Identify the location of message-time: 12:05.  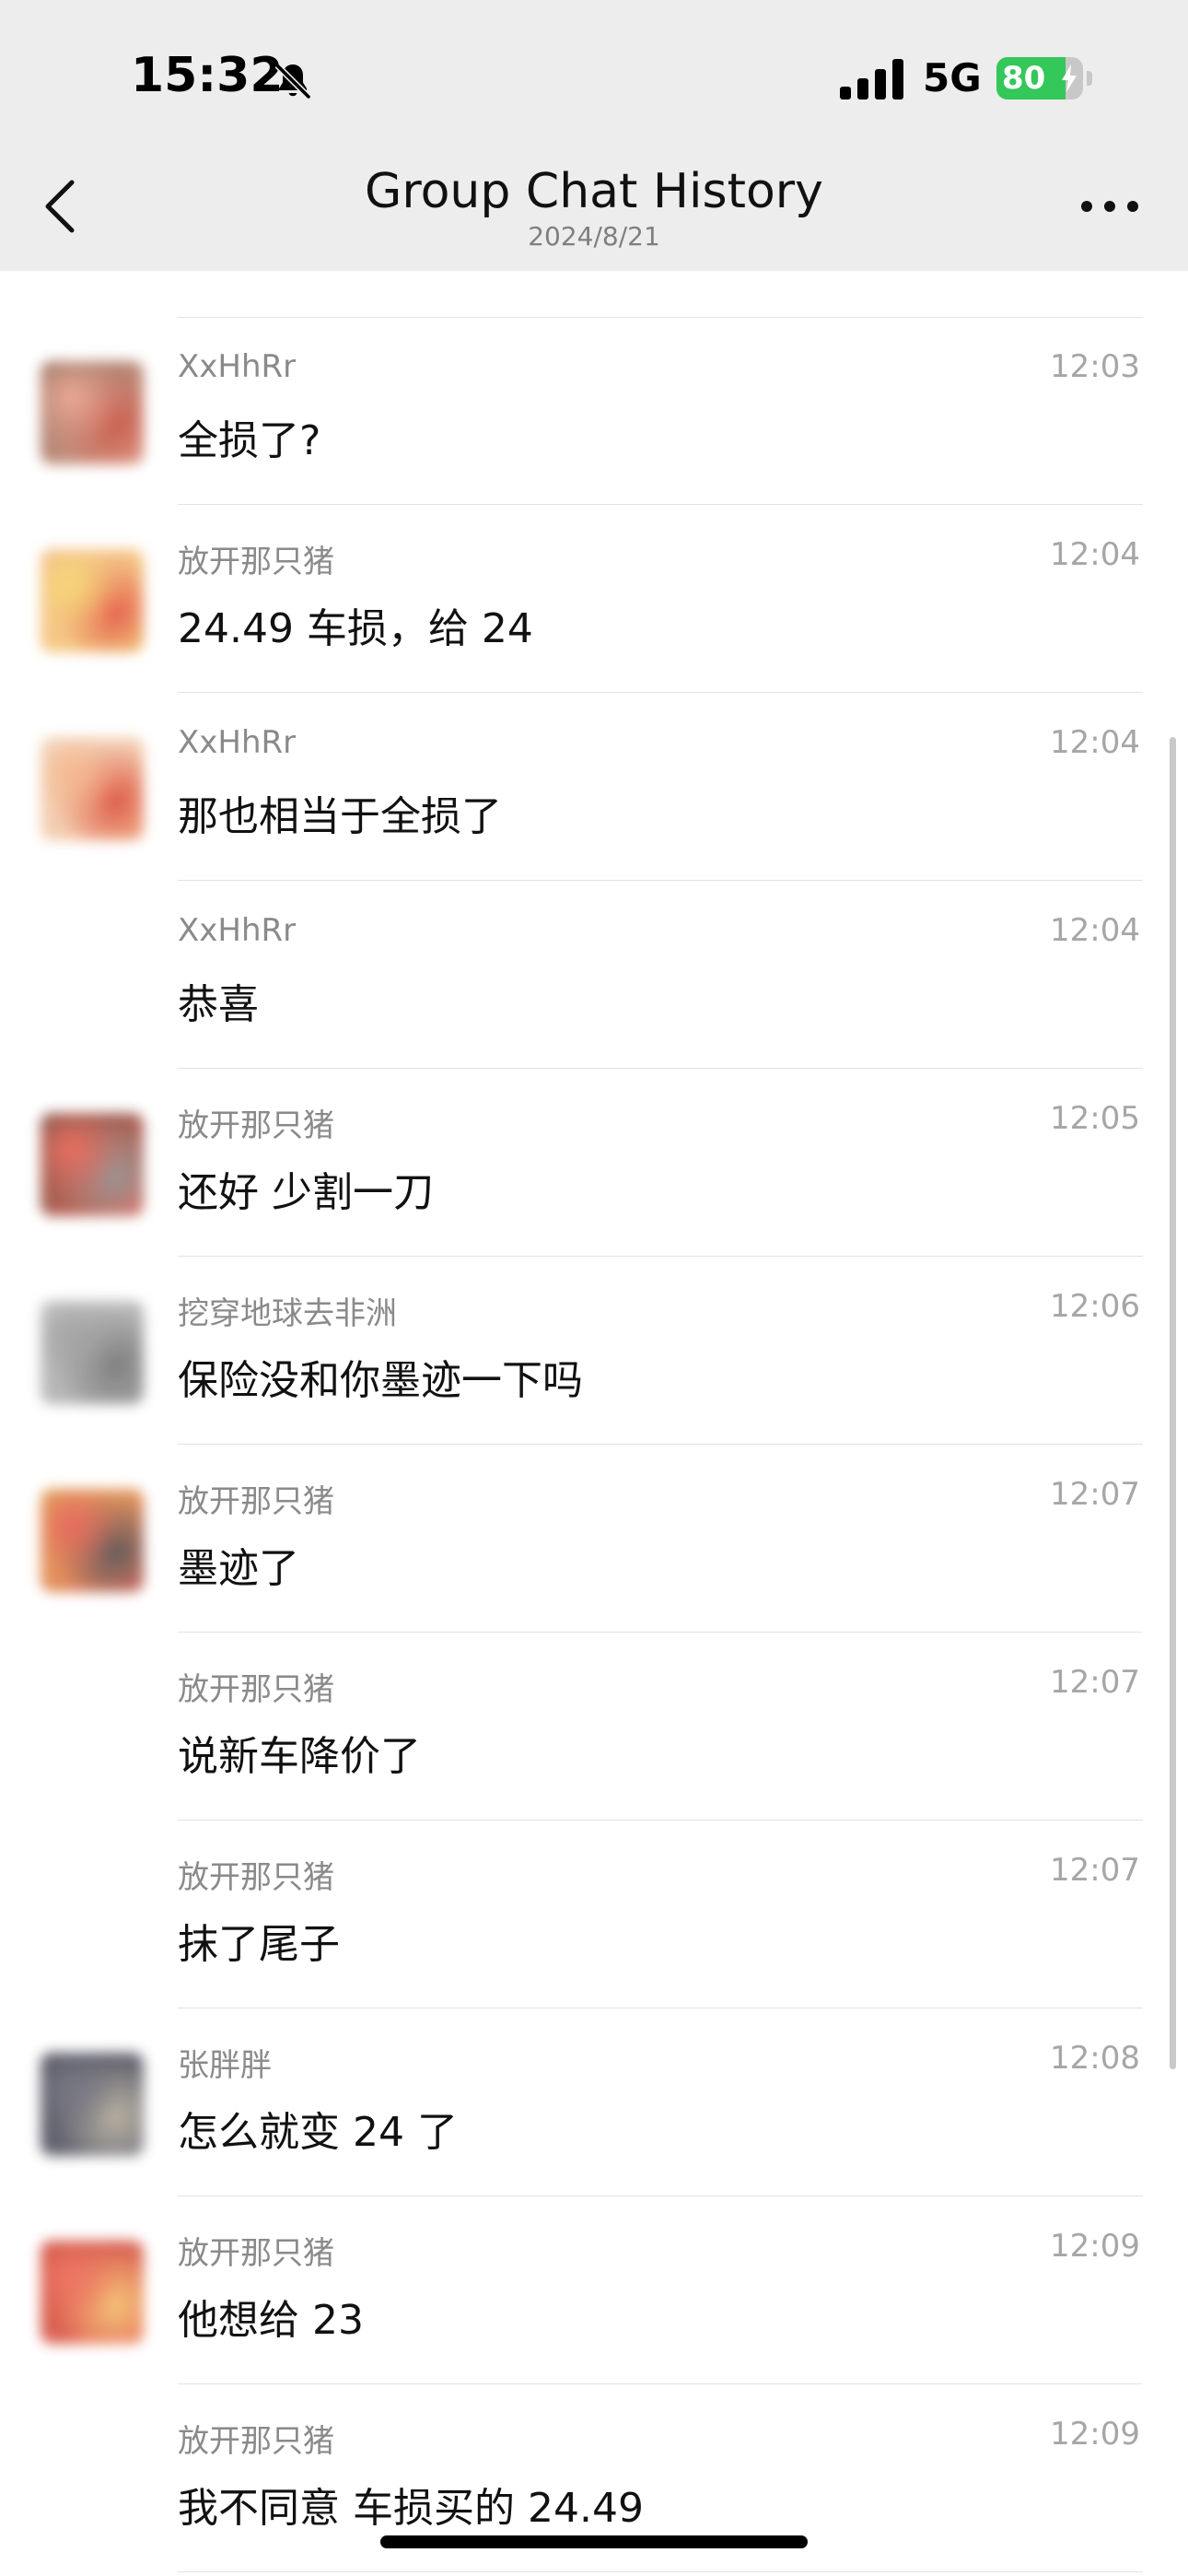
(1095, 1118).